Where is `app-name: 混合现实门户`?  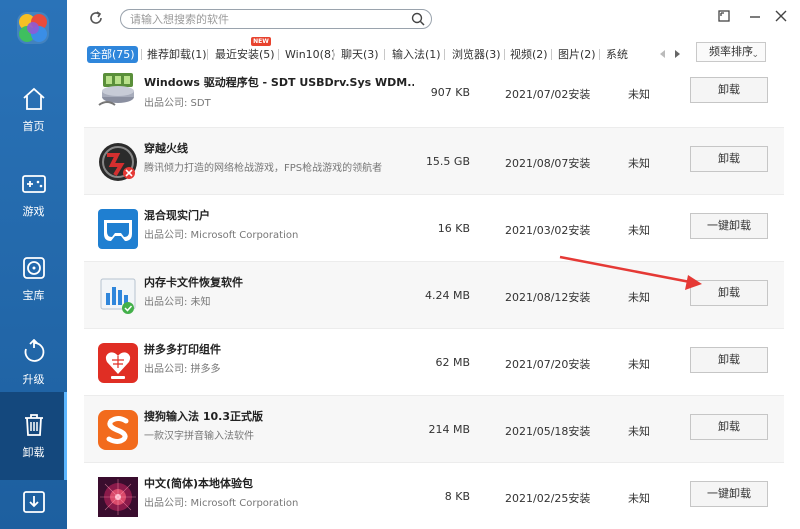
app-name: 混合现实门户 is located at coordinates (177, 215).